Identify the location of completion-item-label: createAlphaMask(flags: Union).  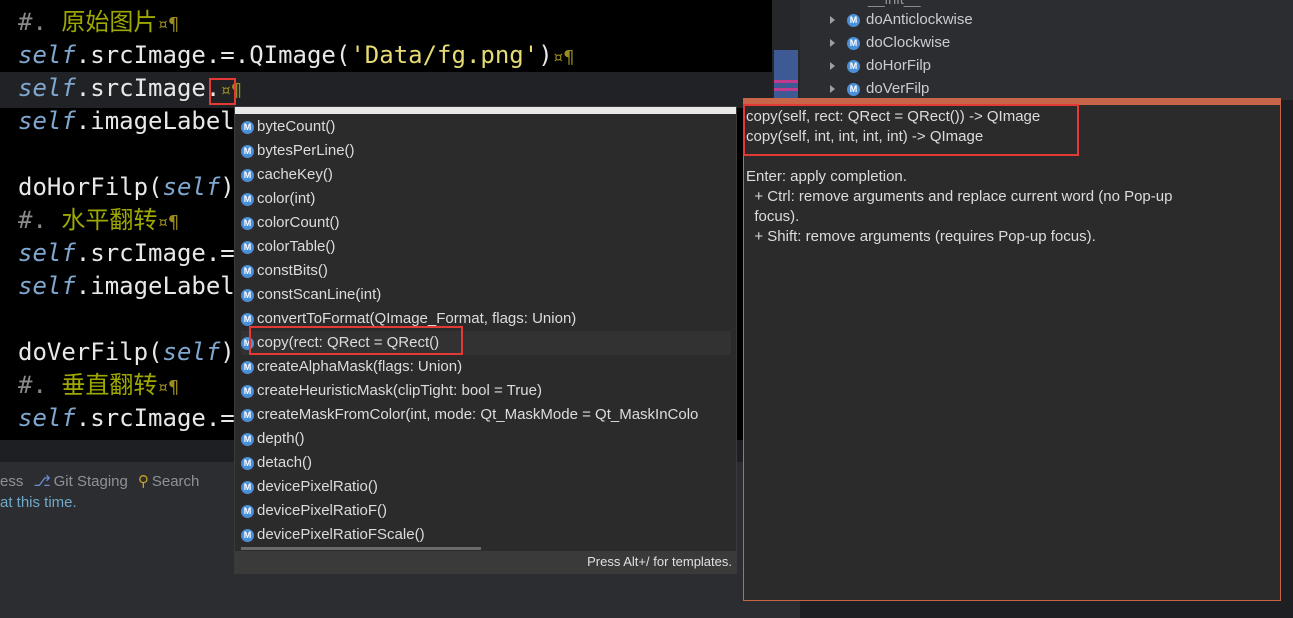
(360, 366).